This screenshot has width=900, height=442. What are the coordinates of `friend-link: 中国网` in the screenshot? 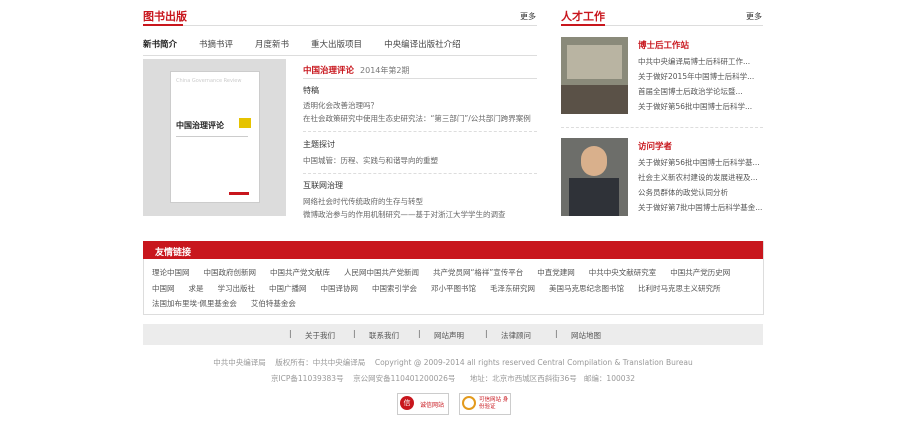 It's located at (163, 288).